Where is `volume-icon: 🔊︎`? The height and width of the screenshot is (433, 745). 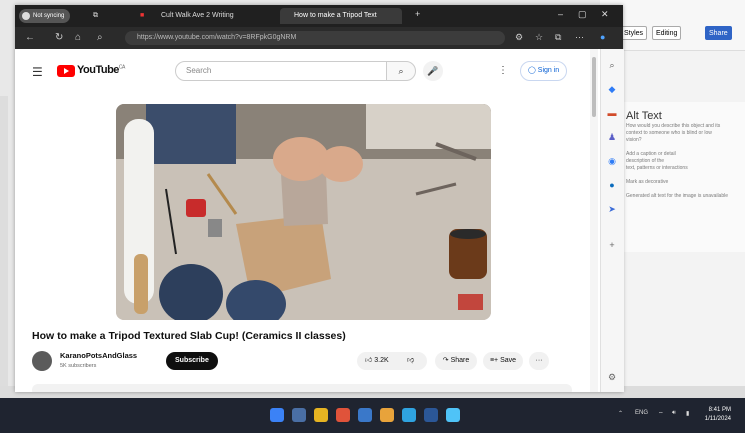
volume-icon: 🔊︎ is located at coordinates (674, 413).